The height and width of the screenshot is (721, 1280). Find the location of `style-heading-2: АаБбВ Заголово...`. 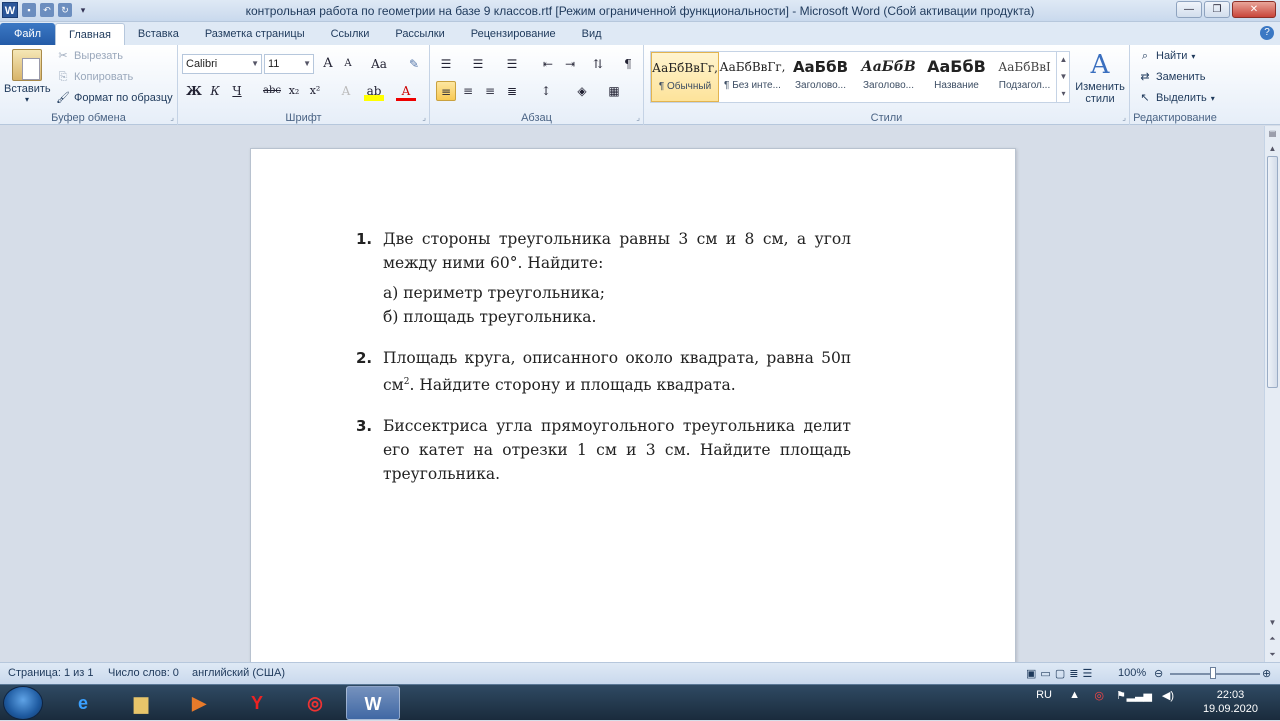

style-heading-2: АаБбВ Заголово... is located at coordinates (889, 77).